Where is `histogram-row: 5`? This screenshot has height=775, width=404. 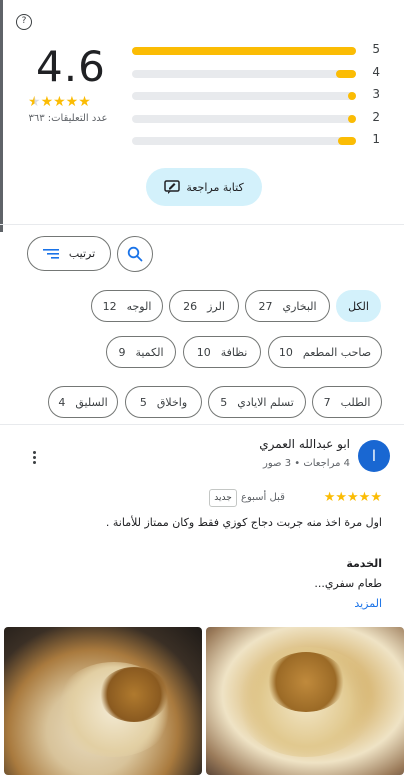
histogram-row: 5 is located at coordinates (258, 53).